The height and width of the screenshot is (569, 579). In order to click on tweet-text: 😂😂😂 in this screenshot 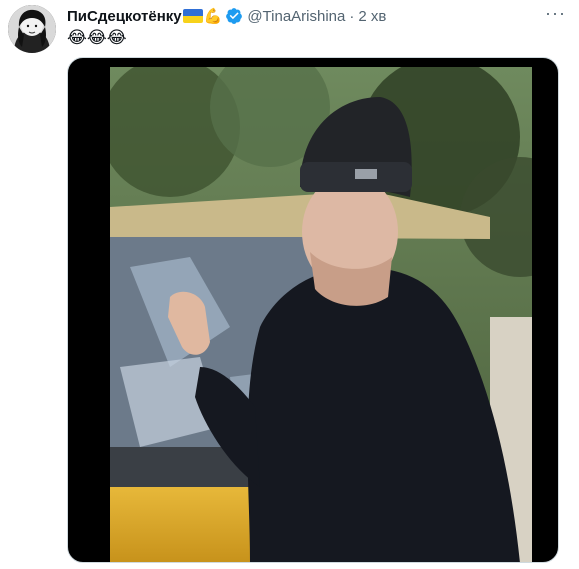, I will do `click(97, 37)`.